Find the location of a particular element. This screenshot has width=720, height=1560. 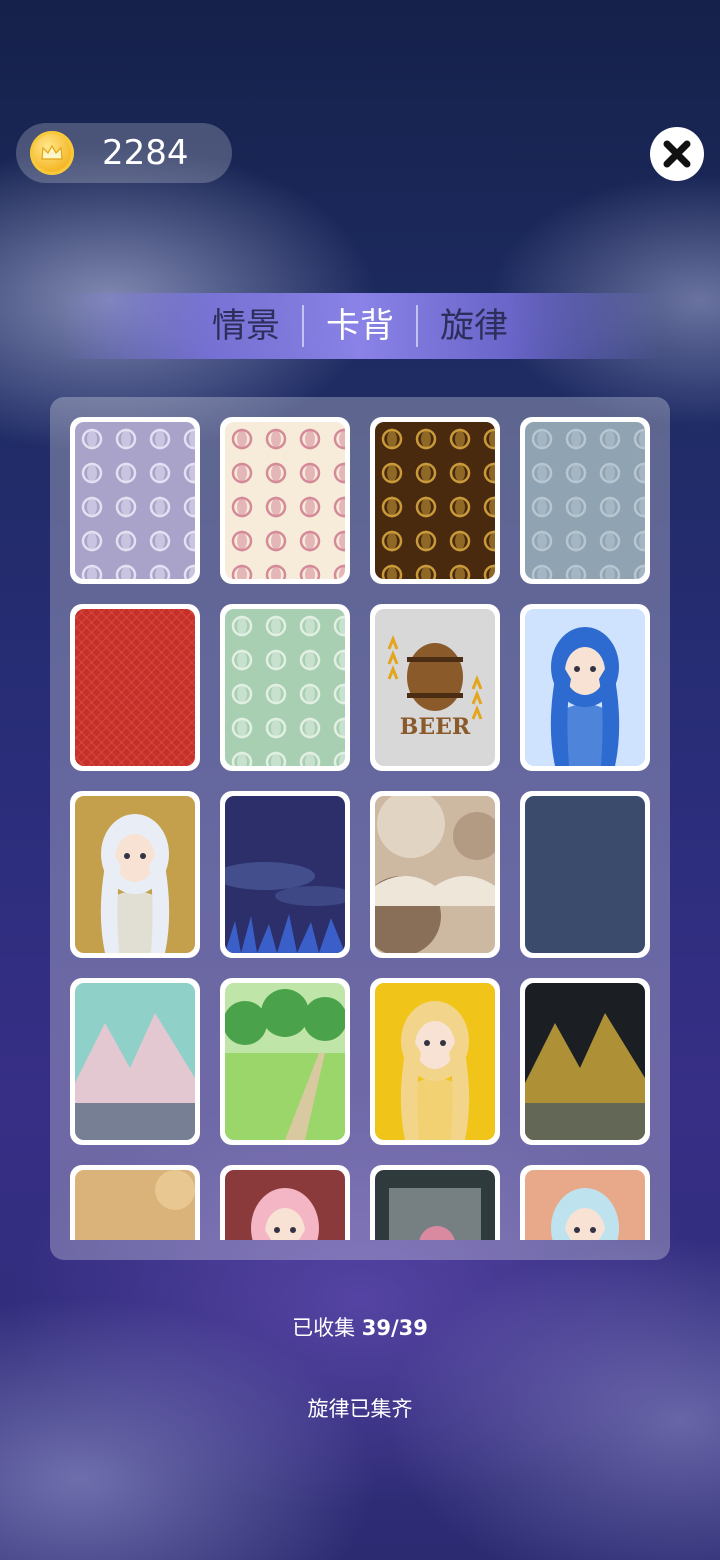

close-button is located at coordinates (677, 154).